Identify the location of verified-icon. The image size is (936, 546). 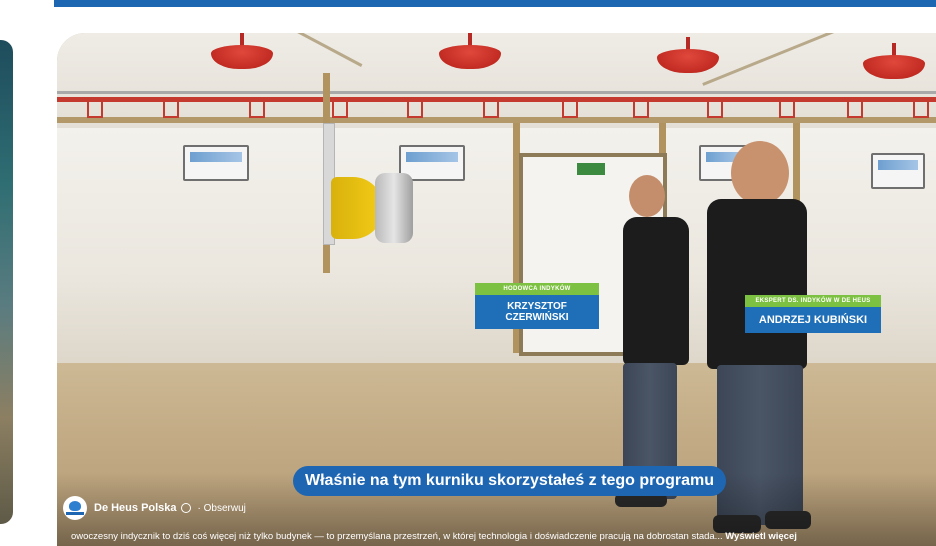
(185, 508).